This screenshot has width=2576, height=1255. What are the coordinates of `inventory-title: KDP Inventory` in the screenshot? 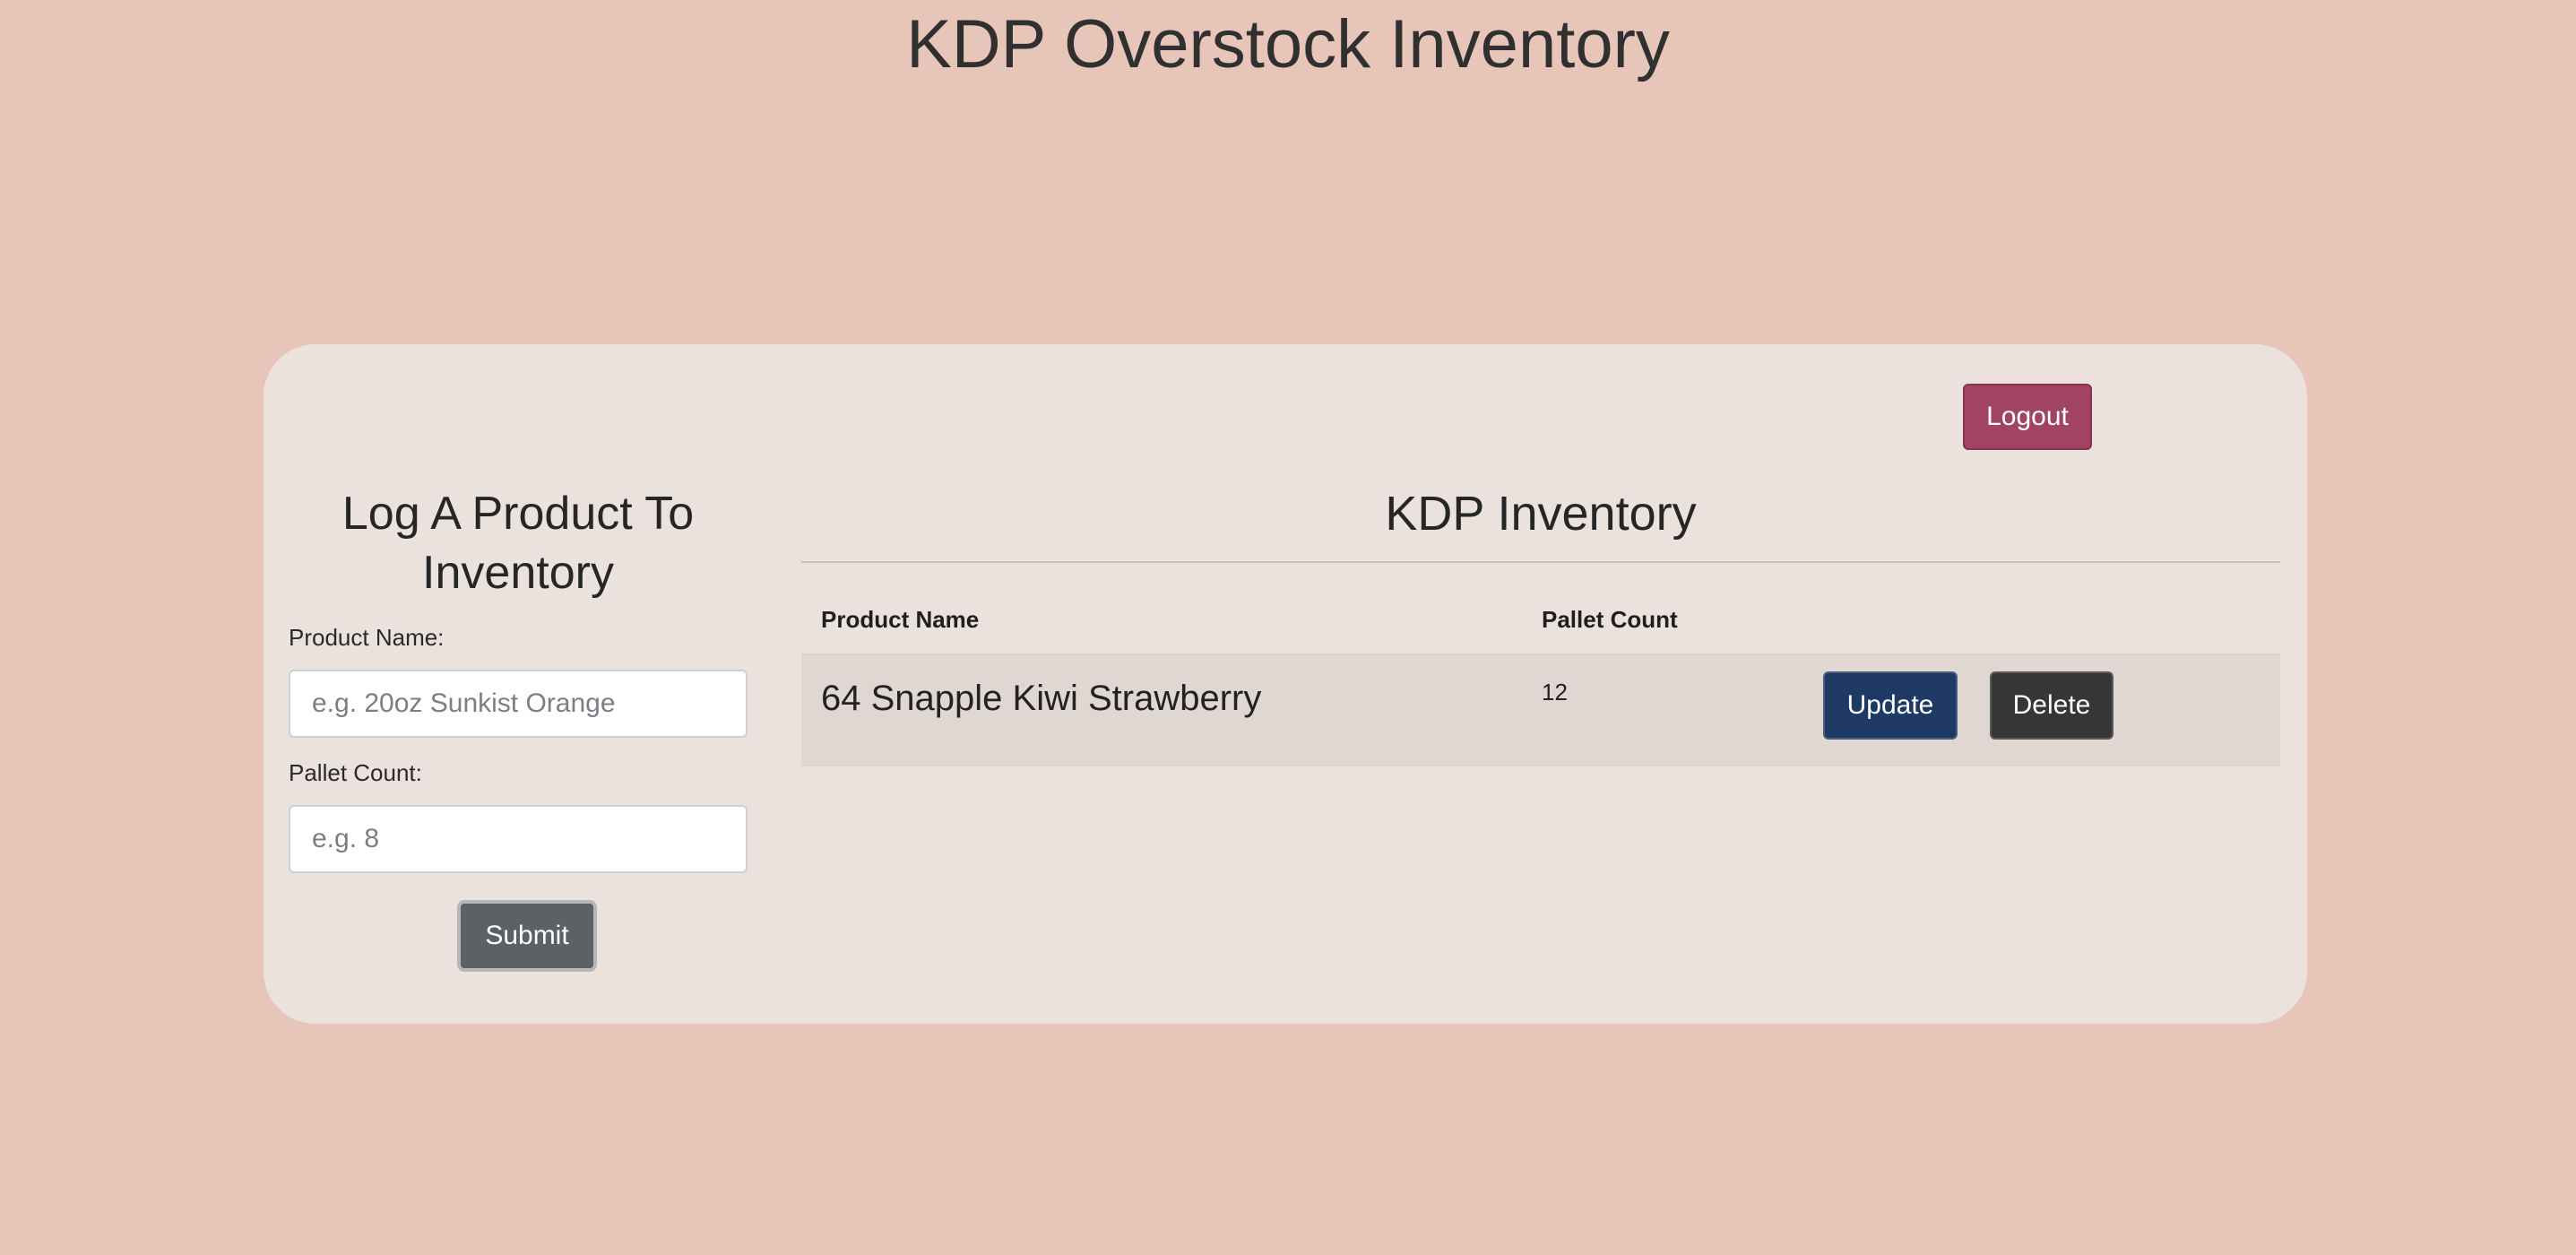 It's located at (1540, 523).